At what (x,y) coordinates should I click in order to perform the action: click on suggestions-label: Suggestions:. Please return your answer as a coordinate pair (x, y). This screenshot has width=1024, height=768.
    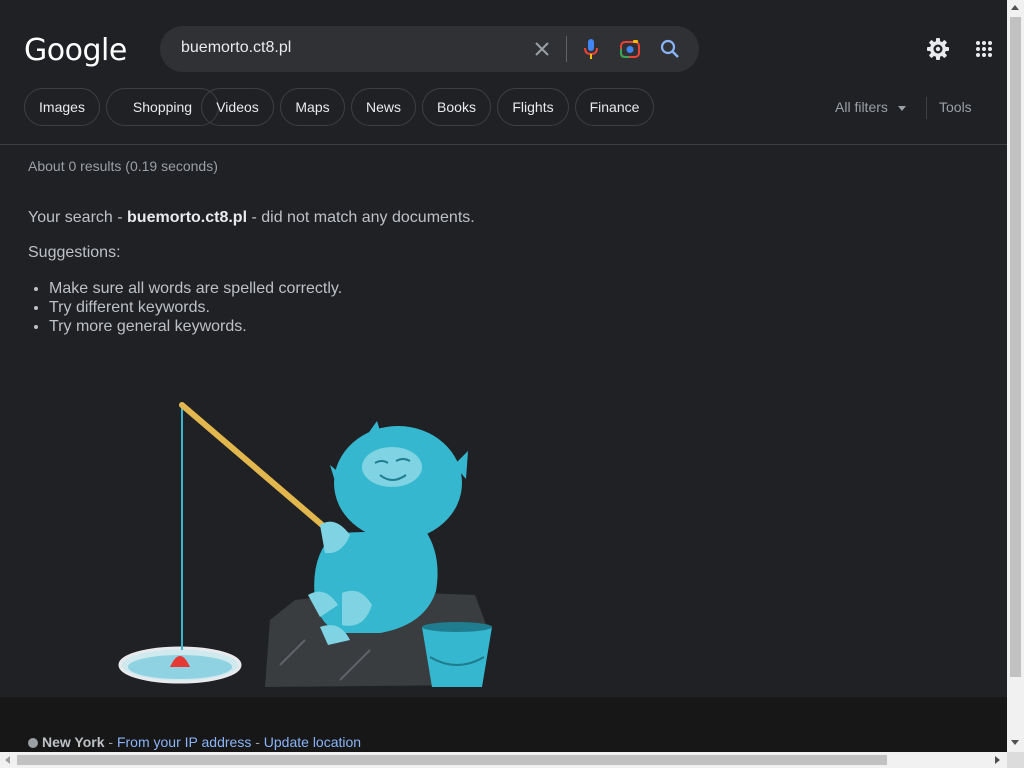
    Looking at the image, I should click on (74, 252).